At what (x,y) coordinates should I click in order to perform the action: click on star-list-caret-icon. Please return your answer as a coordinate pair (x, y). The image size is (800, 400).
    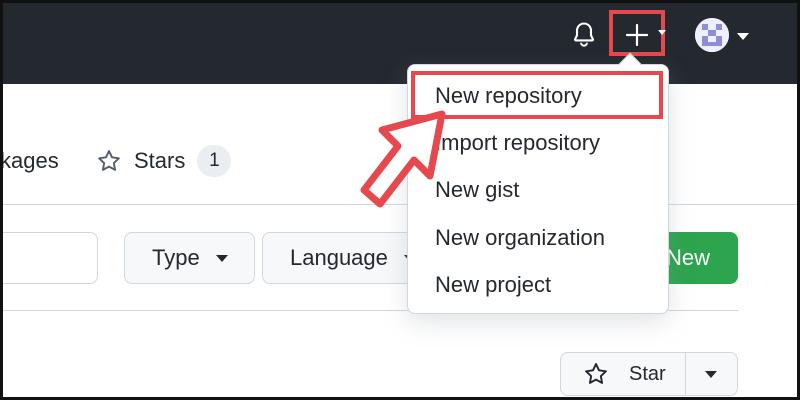
    Looking at the image, I should click on (711, 374).